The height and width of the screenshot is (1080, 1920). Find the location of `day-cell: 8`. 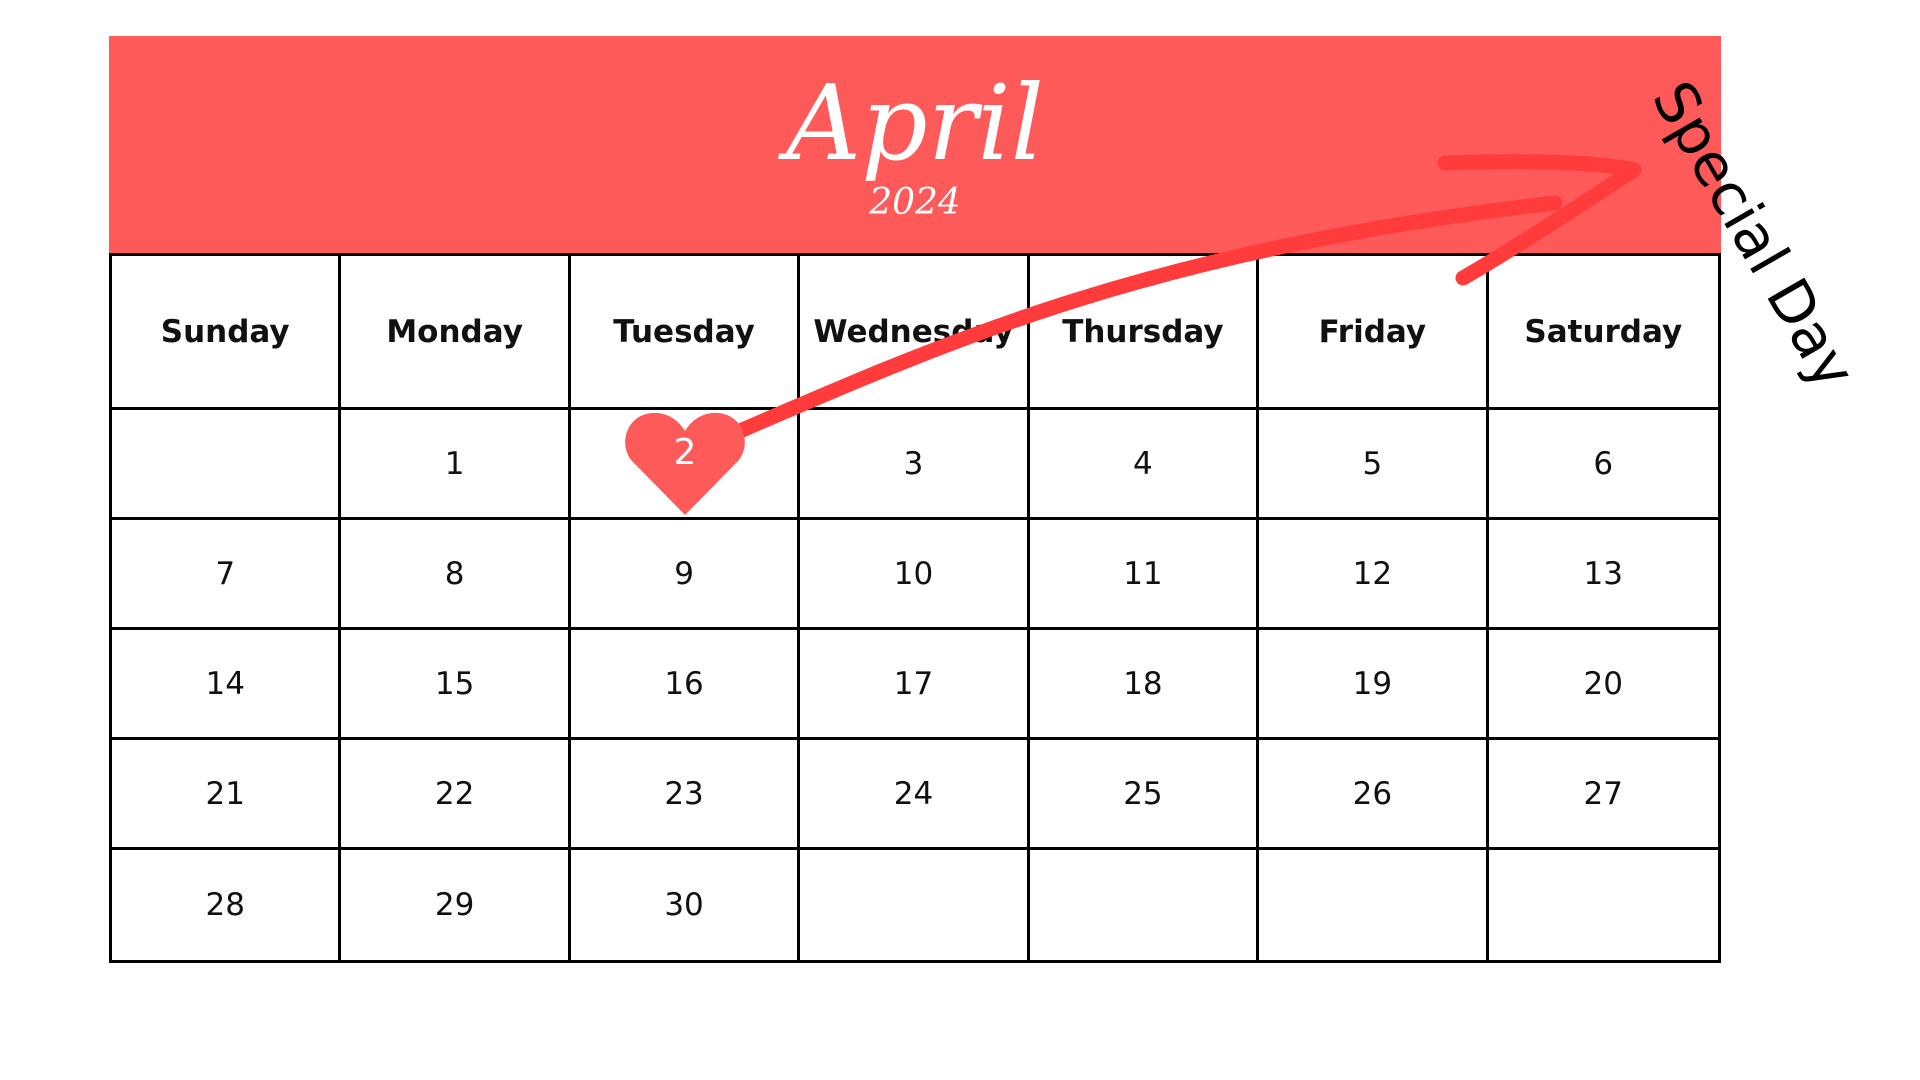

day-cell: 8 is located at coordinates (456, 575).